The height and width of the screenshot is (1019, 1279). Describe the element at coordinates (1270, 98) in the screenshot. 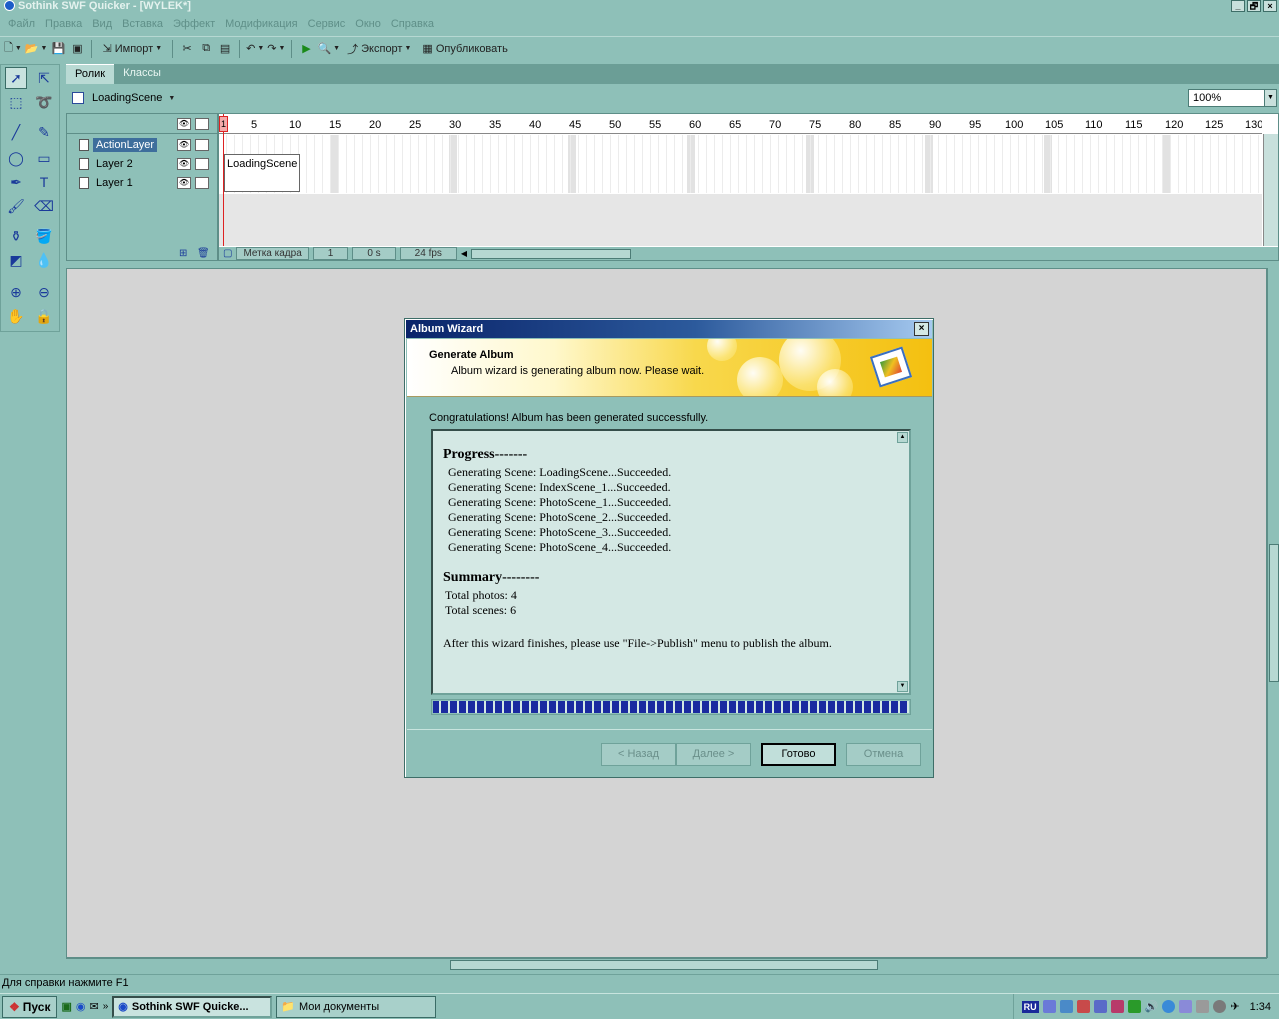

I see `chevron-down-icon: ▼` at that location.